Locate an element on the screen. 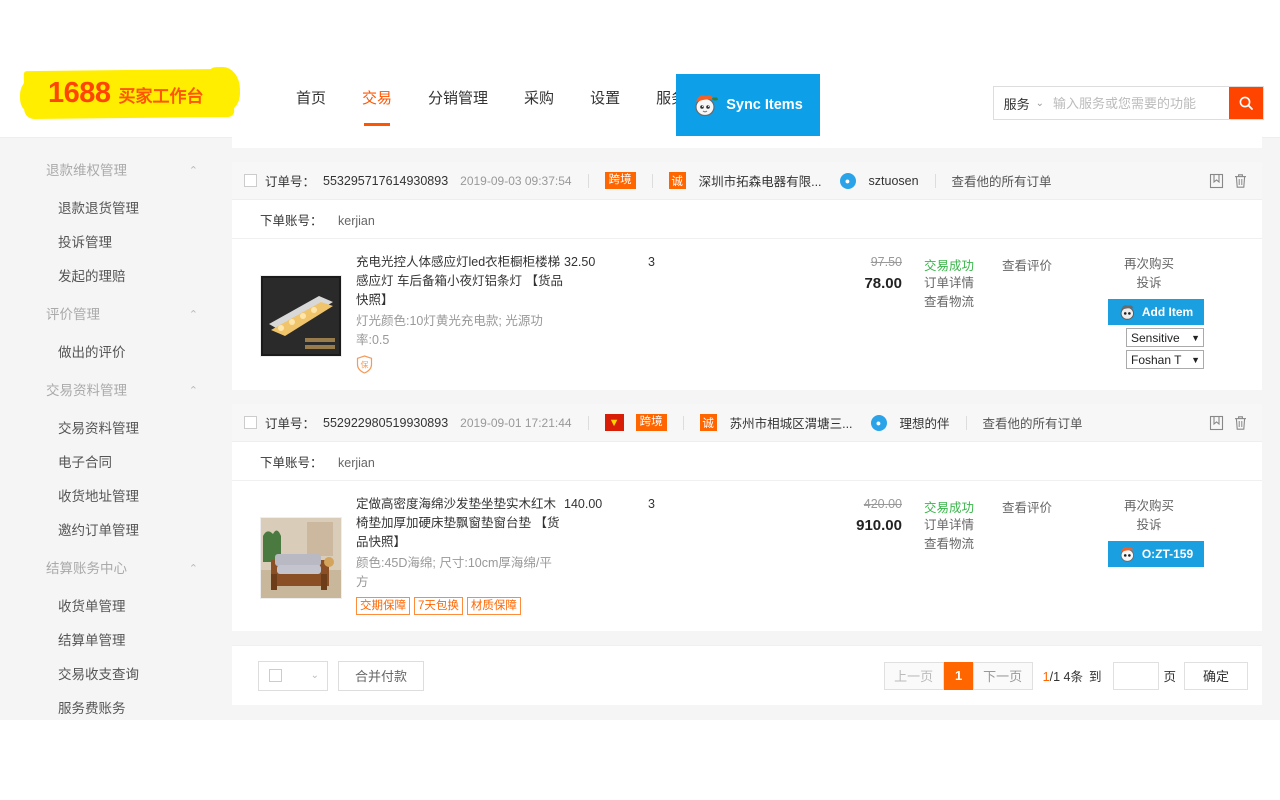 This screenshot has width=1280, height=800. product-title: 充电光控人体感应灯led衣柜橱柜楼梯感应灯 车后备箱小夜灯铝条灯 【货品快照】 is located at coordinates (460, 281).